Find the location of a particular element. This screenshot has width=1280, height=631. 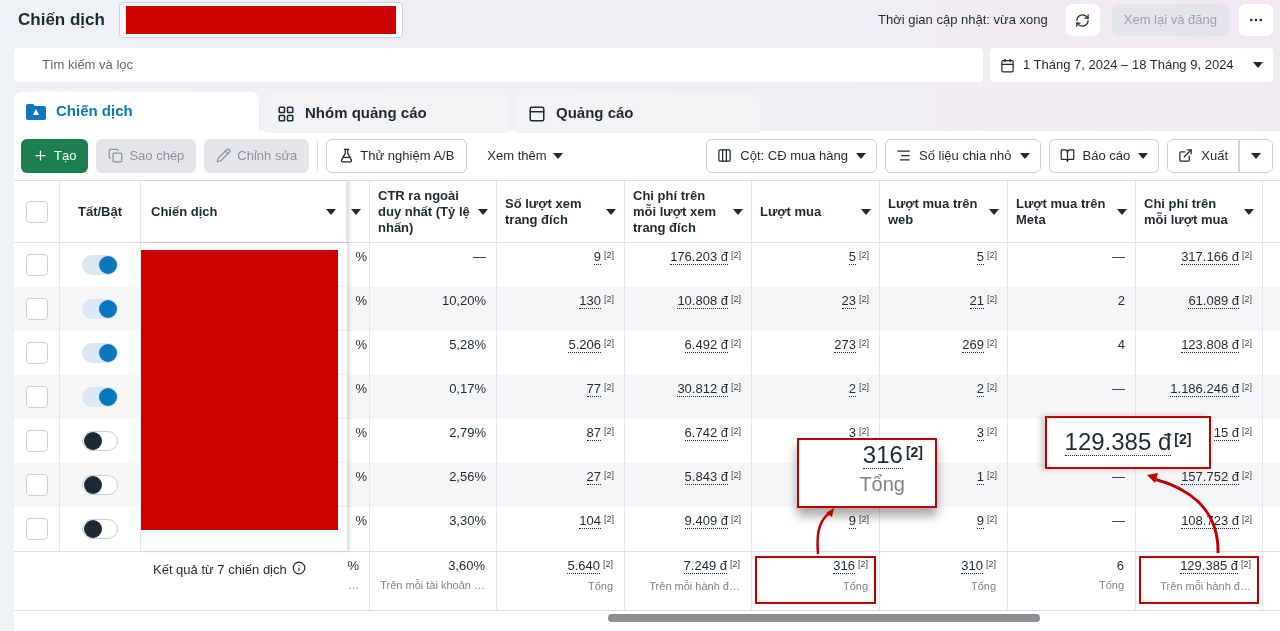

name-field is located at coordinates (260, 20).